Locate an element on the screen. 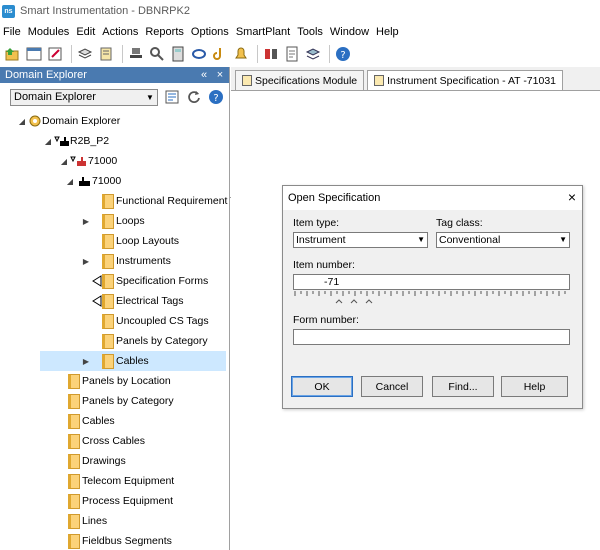  tree-node-cables-selected: ▶ Cables is located at coordinates (133, 361).